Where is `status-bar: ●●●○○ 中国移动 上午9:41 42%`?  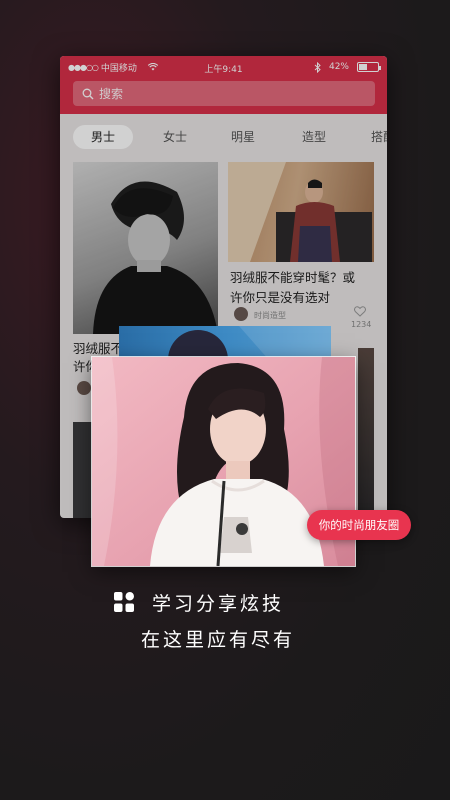
status-bar: ●●●○○ 中国移动 上午9:41 42% is located at coordinates (223, 67).